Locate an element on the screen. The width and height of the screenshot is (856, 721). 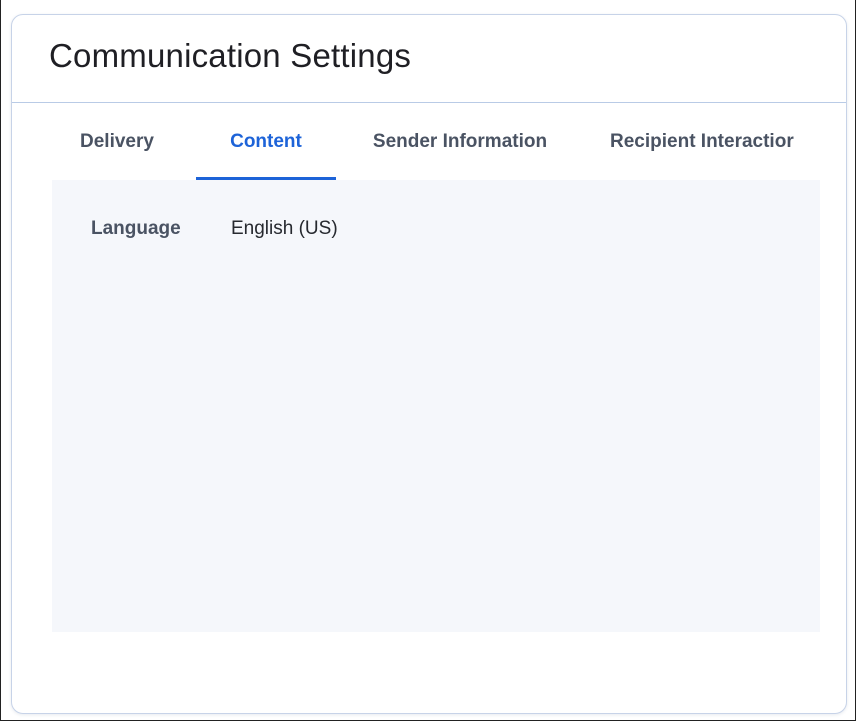
language-setting-row: Language English (US) is located at coordinates (214, 229).